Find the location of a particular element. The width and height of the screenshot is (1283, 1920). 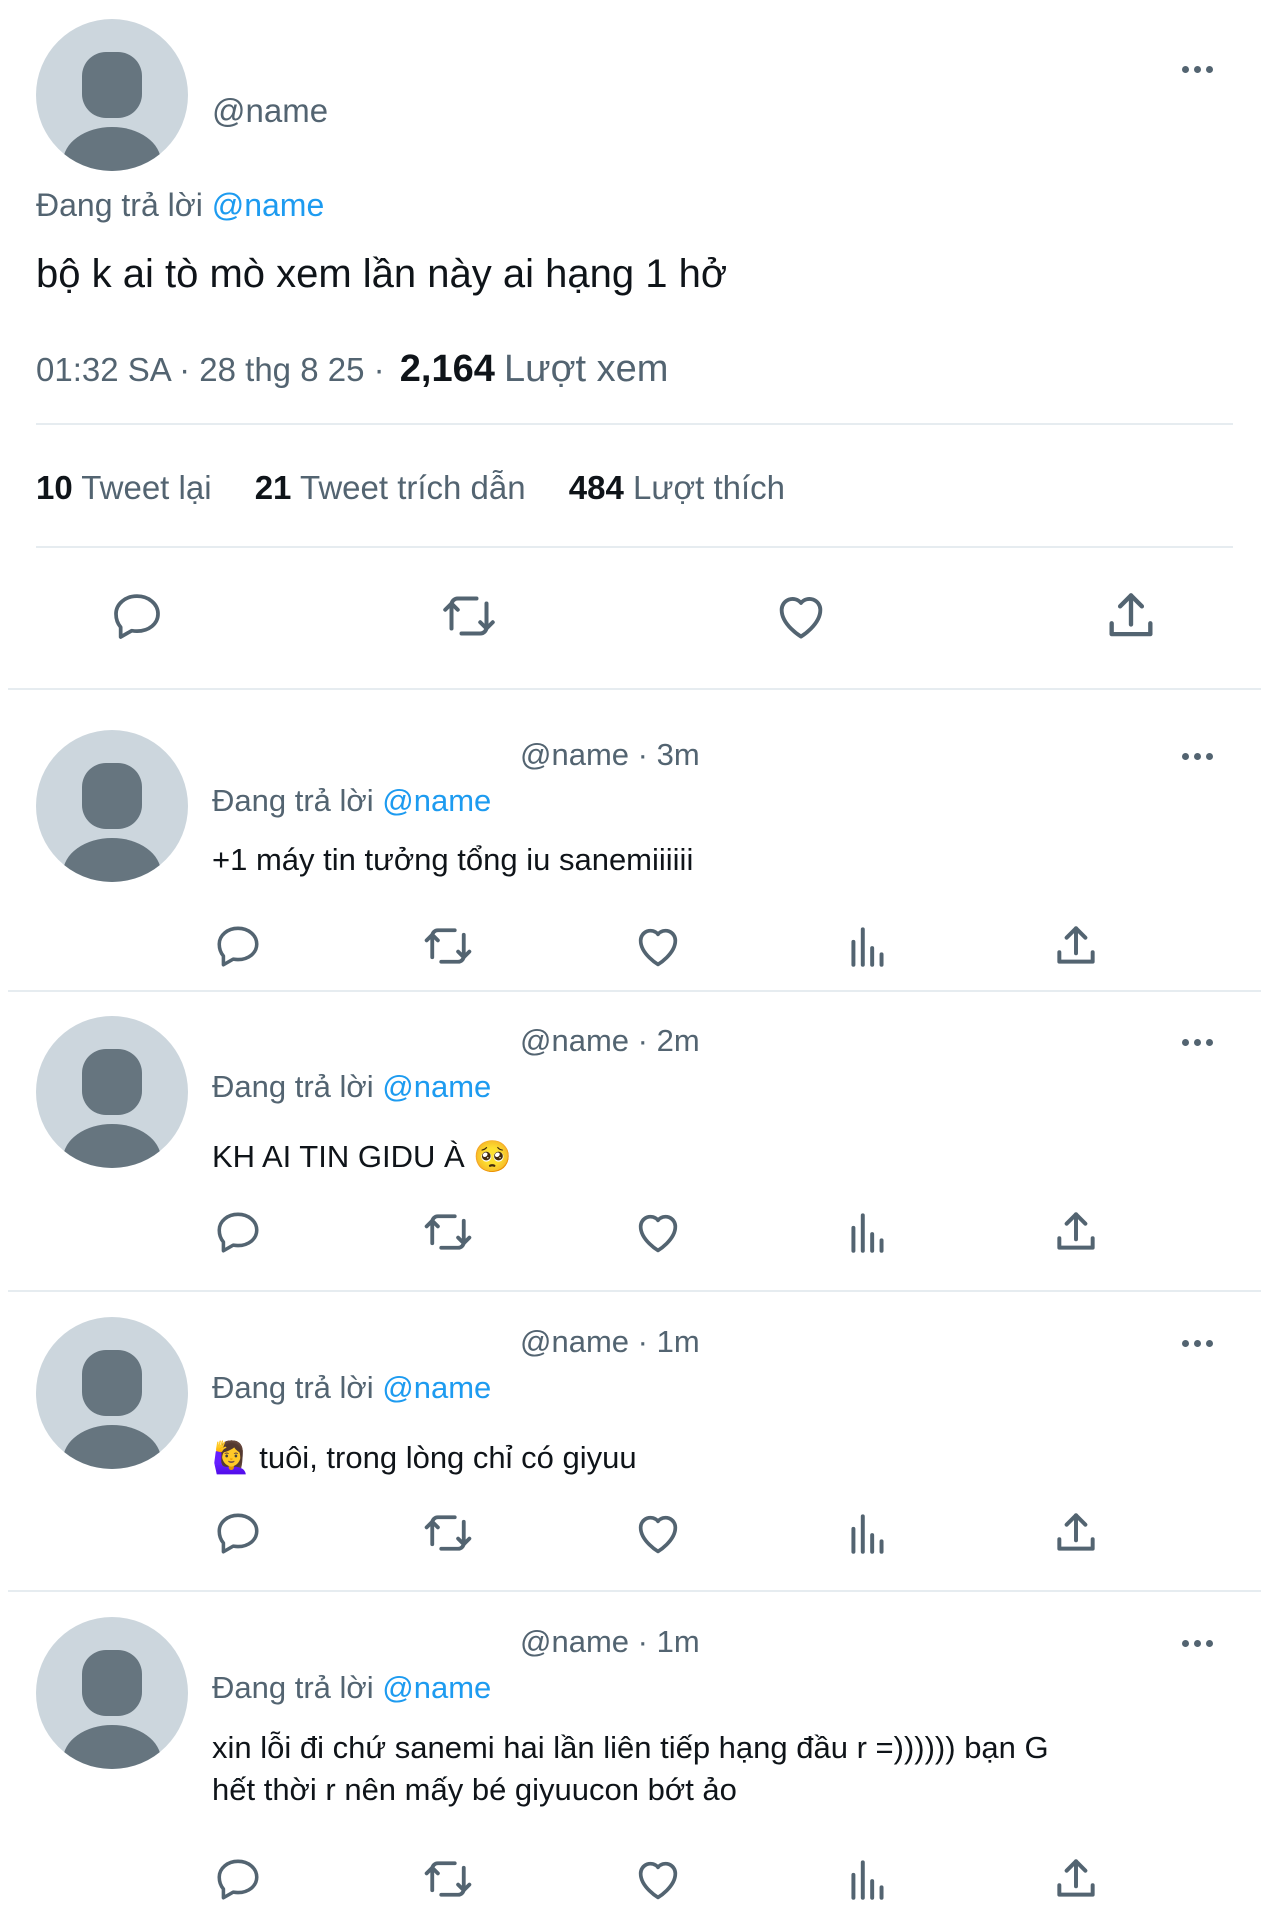

retweets-stat: 10 Tweet lại is located at coordinates (124, 487).